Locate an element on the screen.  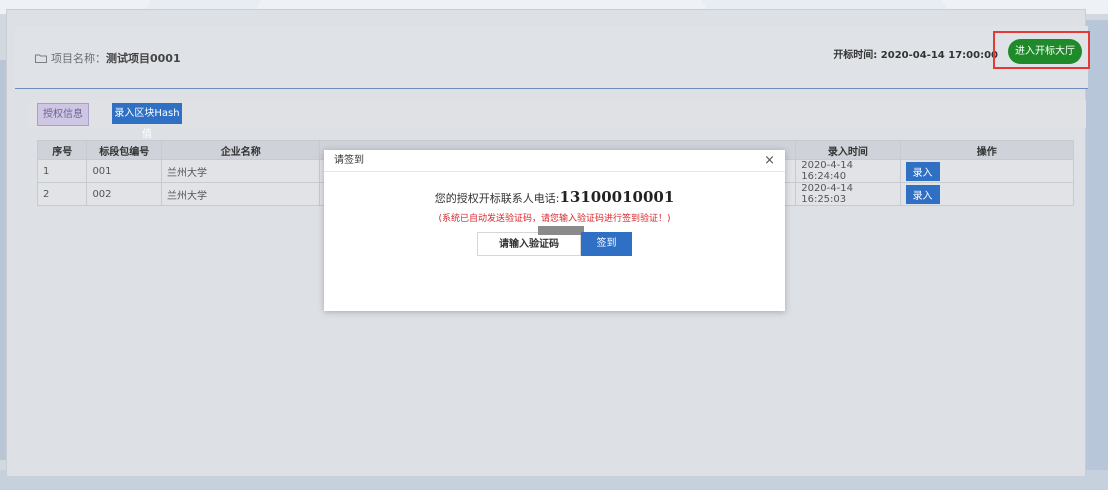
enter-hall-button: 进入开标大厅 is located at coordinates (1045, 51).